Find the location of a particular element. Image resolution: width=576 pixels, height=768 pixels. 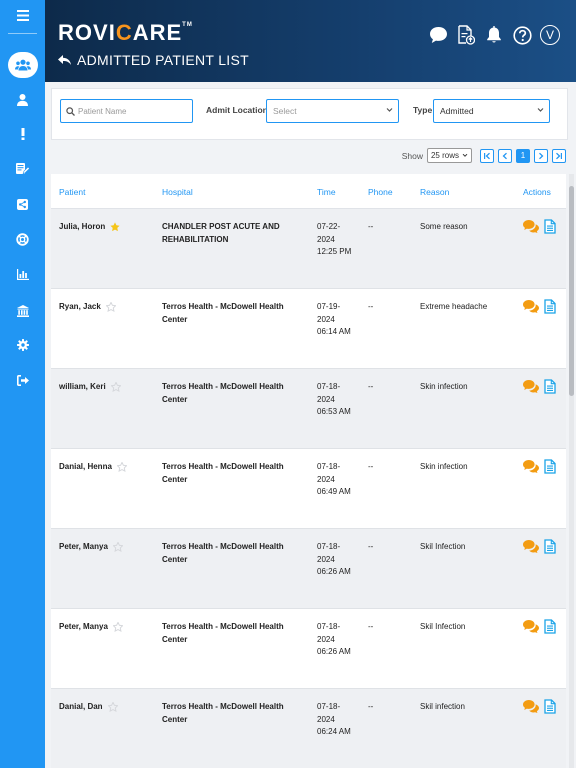

sidebar-item-share is located at coordinates (22, 204).